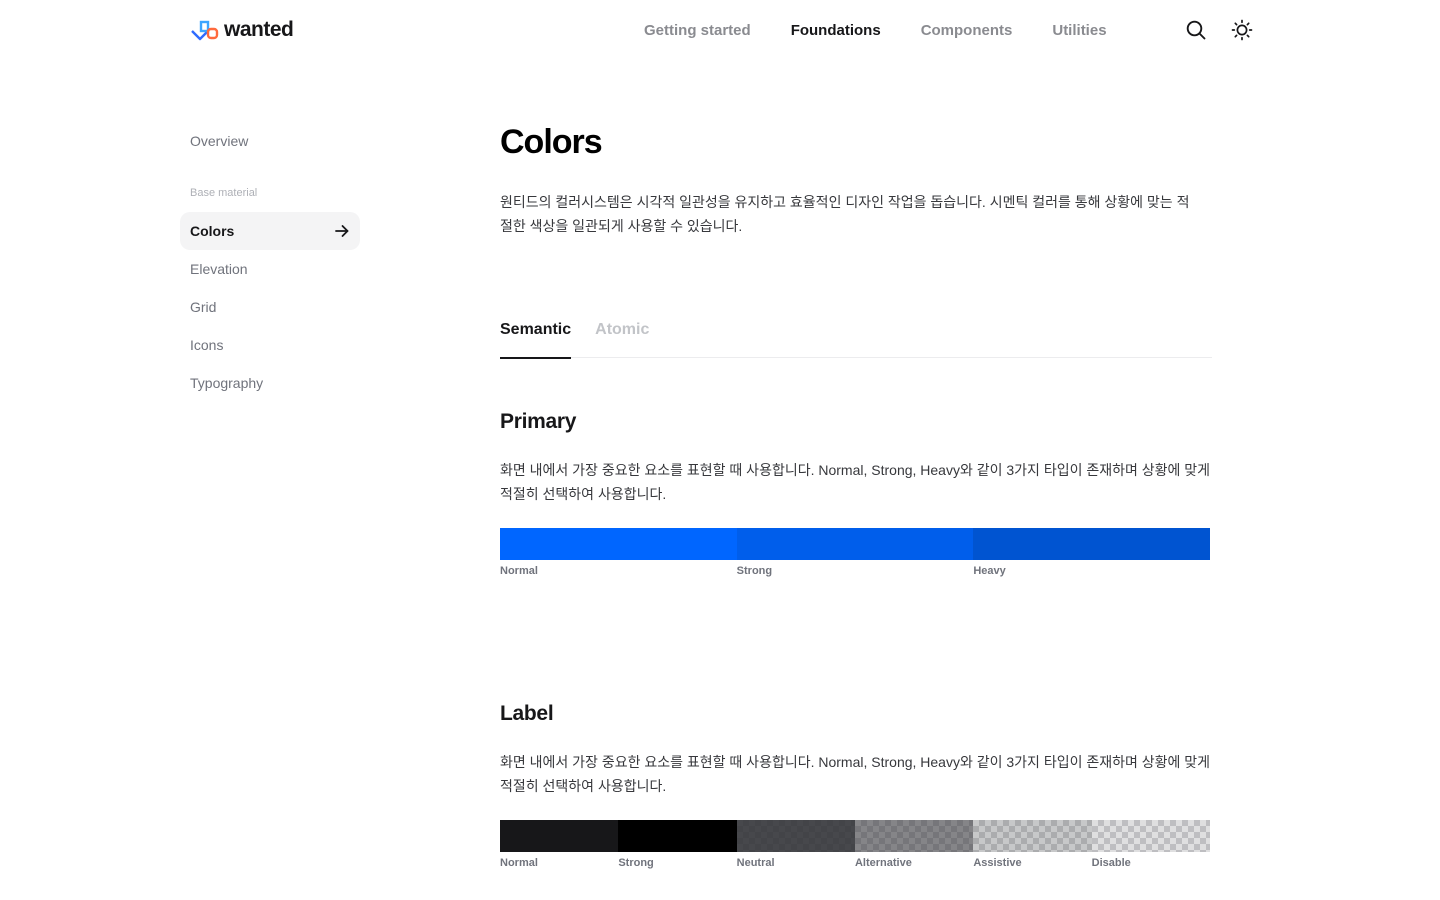 This screenshot has width=1440, height=900. Describe the element at coordinates (989, 571) in the screenshot. I see `swatch-label: Heavy` at that location.